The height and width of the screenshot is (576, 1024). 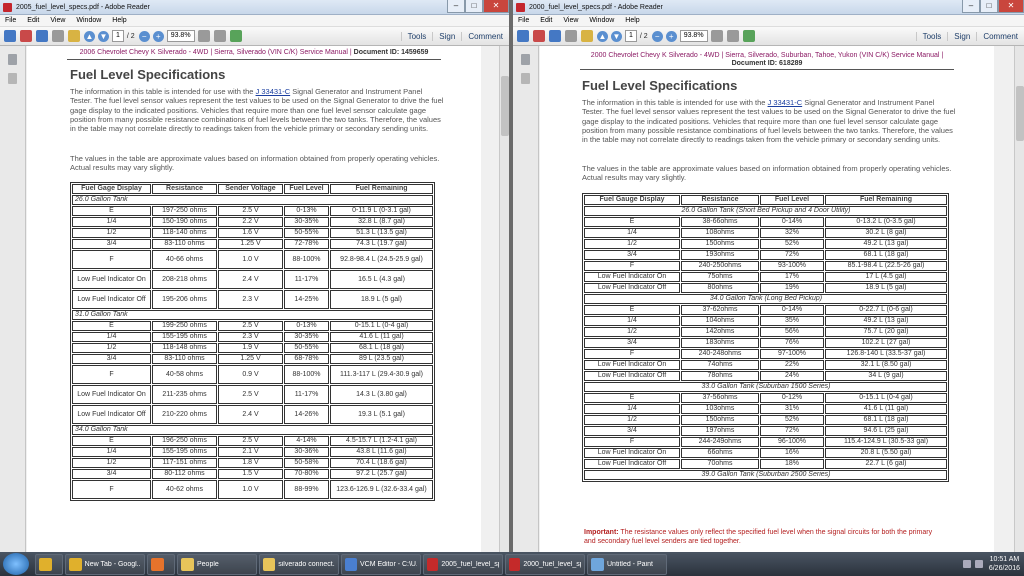 What do you see at coordinates (252, 200) in the screenshot?
I see `tank-section-row: 26.0 Gallon Tank` at bounding box center [252, 200].